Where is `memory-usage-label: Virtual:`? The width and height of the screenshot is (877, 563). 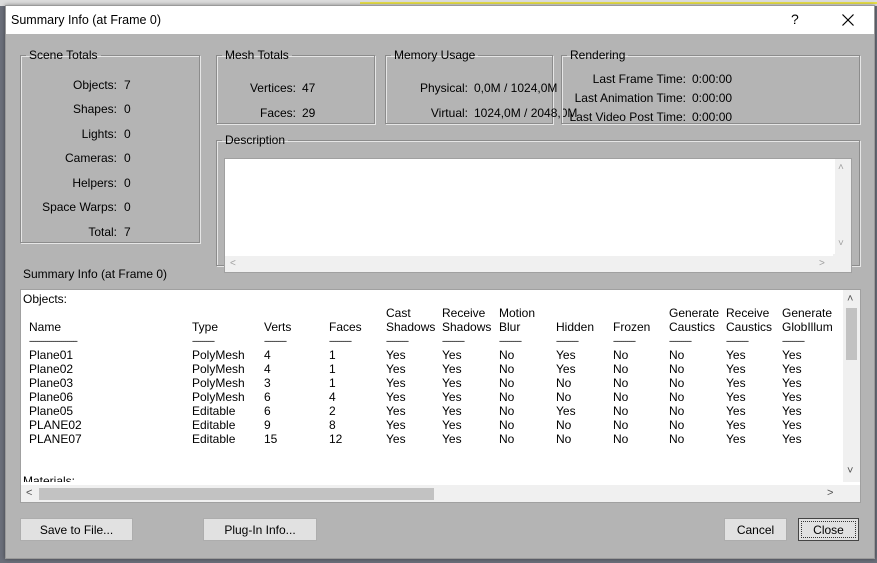 memory-usage-label: Virtual: is located at coordinates (449, 113).